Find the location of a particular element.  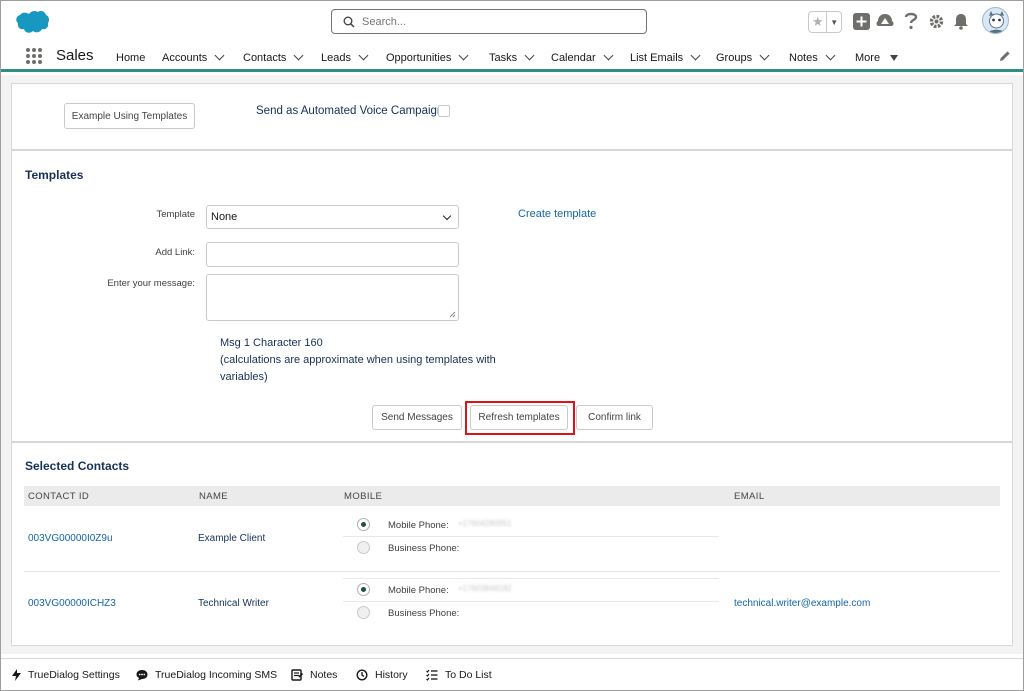

template-select-value: None is located at coordinates (224, 217).